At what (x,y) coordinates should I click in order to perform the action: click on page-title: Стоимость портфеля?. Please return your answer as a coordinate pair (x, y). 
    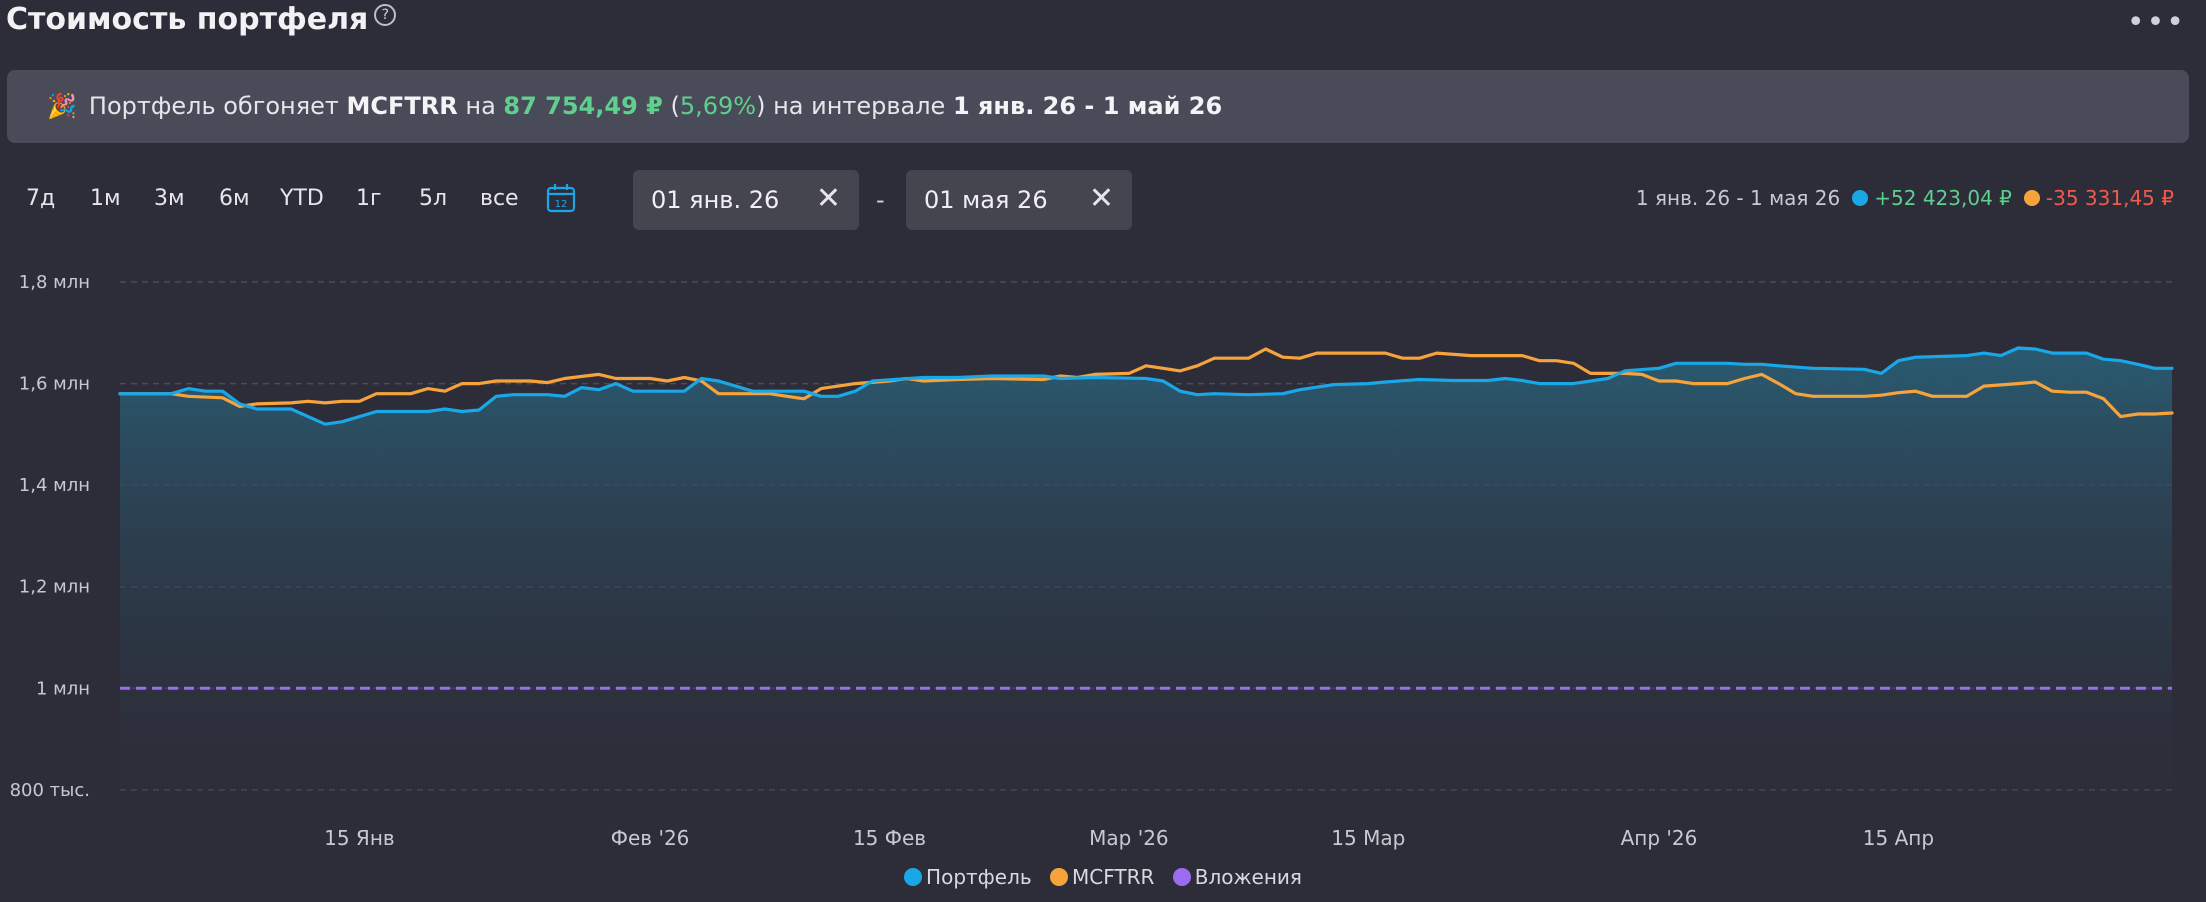
    Looking at the image, I should click on (201, 19).